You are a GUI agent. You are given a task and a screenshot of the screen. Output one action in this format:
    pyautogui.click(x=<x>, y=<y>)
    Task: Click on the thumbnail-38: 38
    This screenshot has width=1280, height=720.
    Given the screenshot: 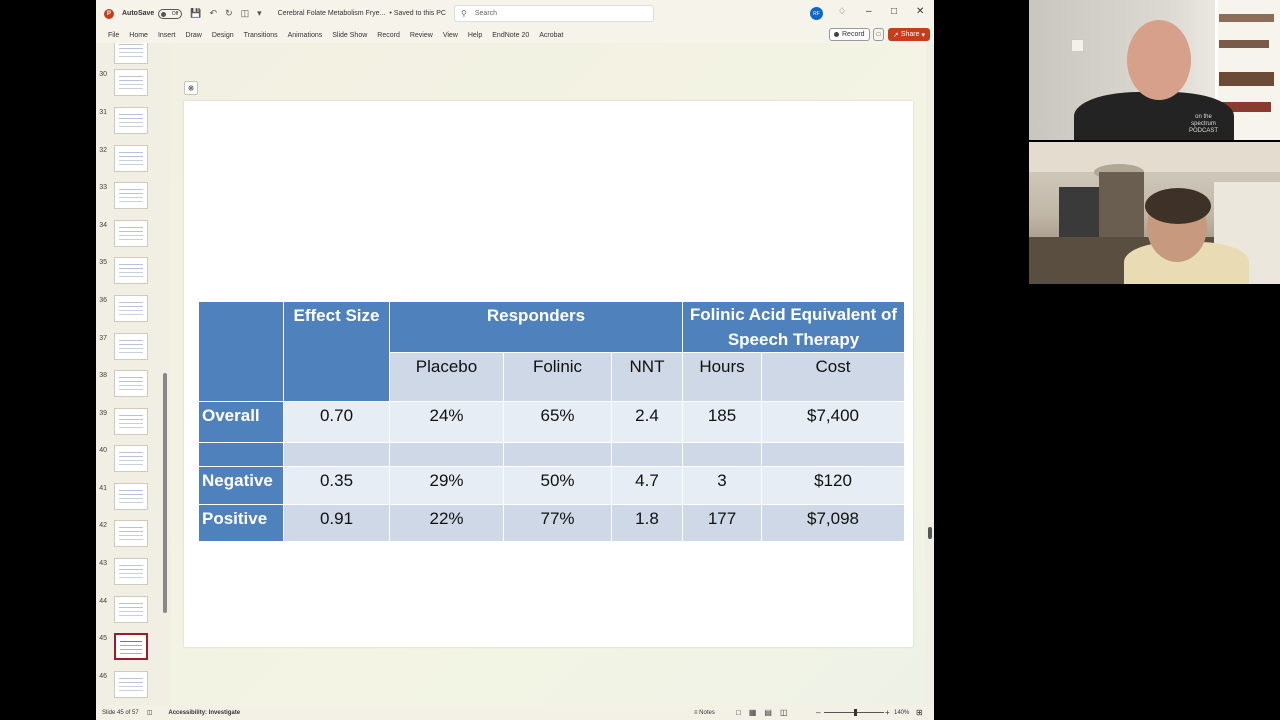 What is the action you would take?
    pyautogui.click(x=133, y=387)
    